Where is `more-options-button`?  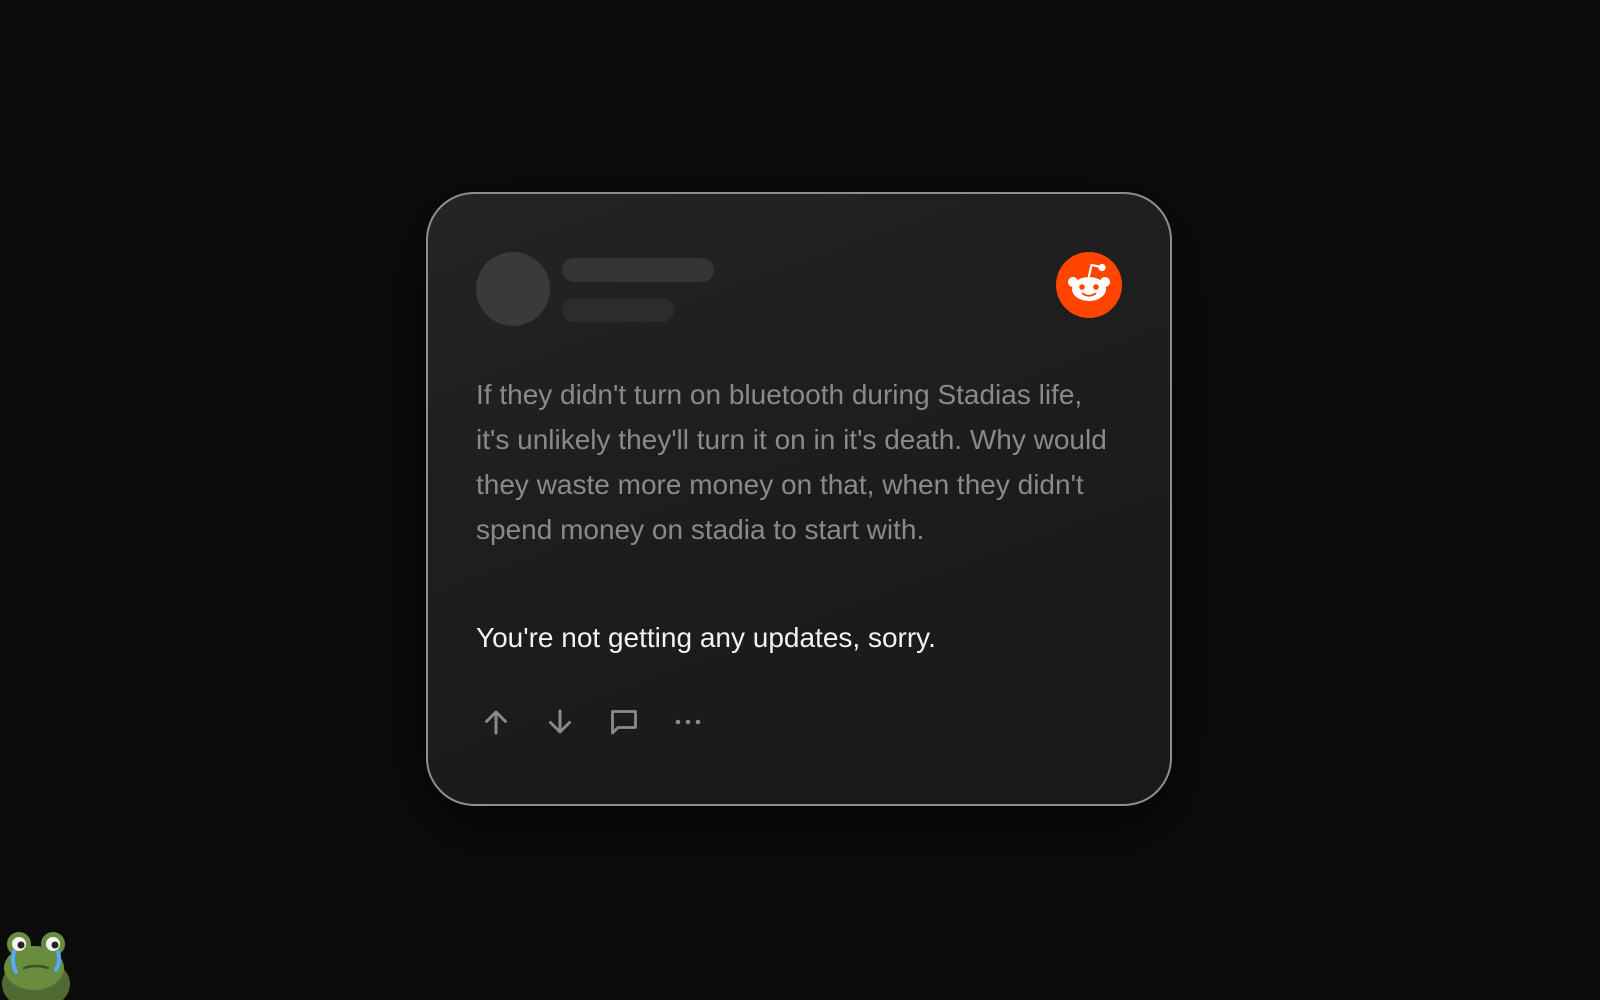
more-options-button is located at coordinates (688, 722).